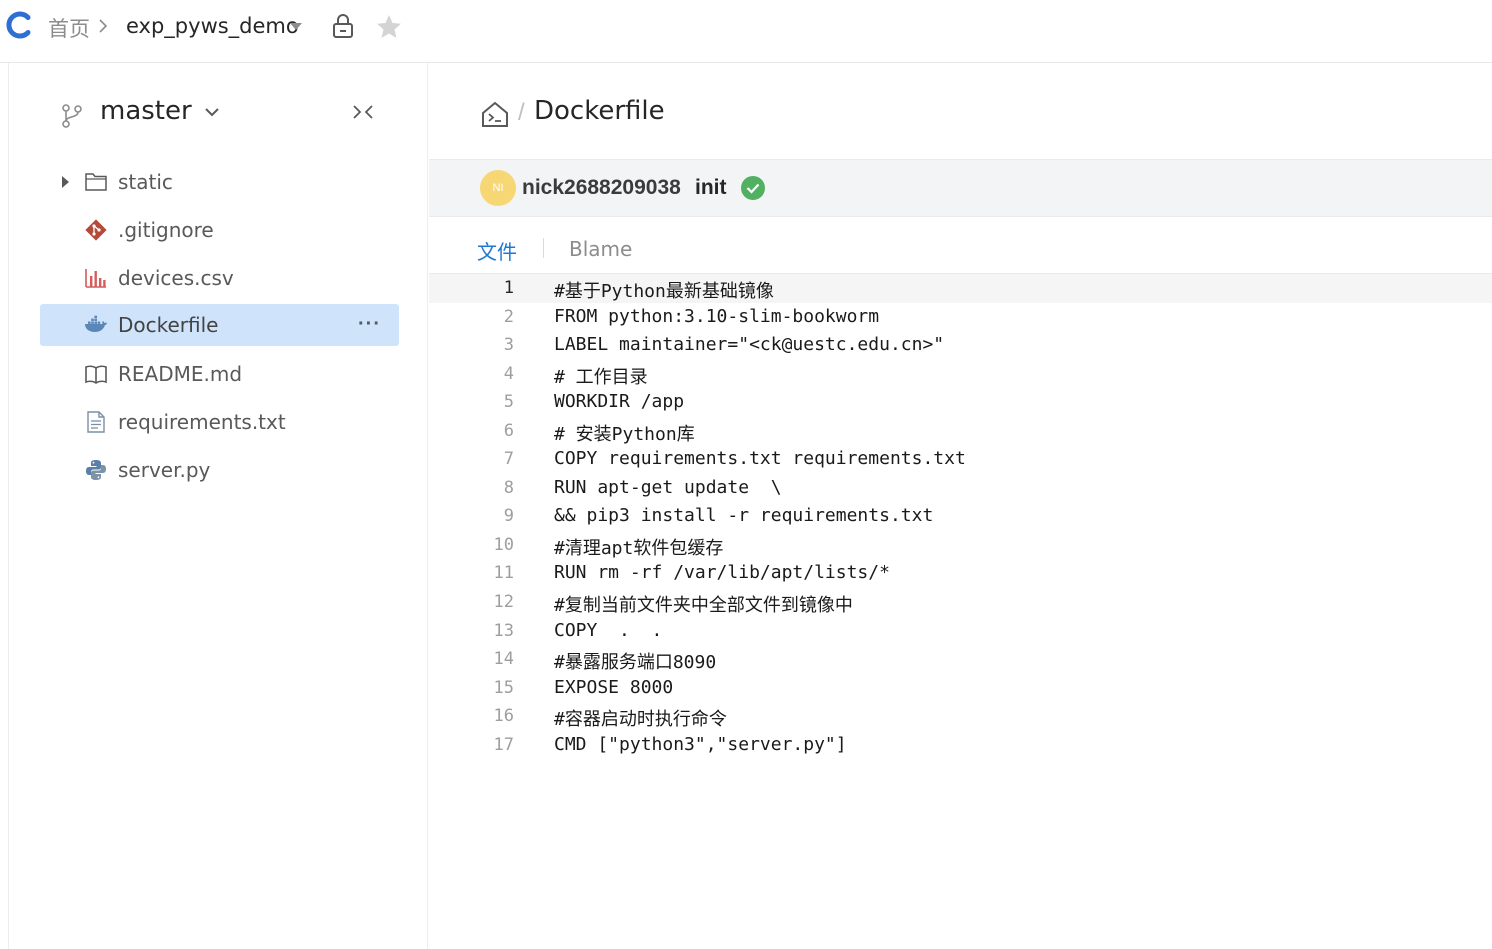 The image size is (1492, 949). What do you see at coordinates (960, 402) in the screenshot?
I see `code-line: 5 WORKDIR /app` at bounding box center [960, 402].